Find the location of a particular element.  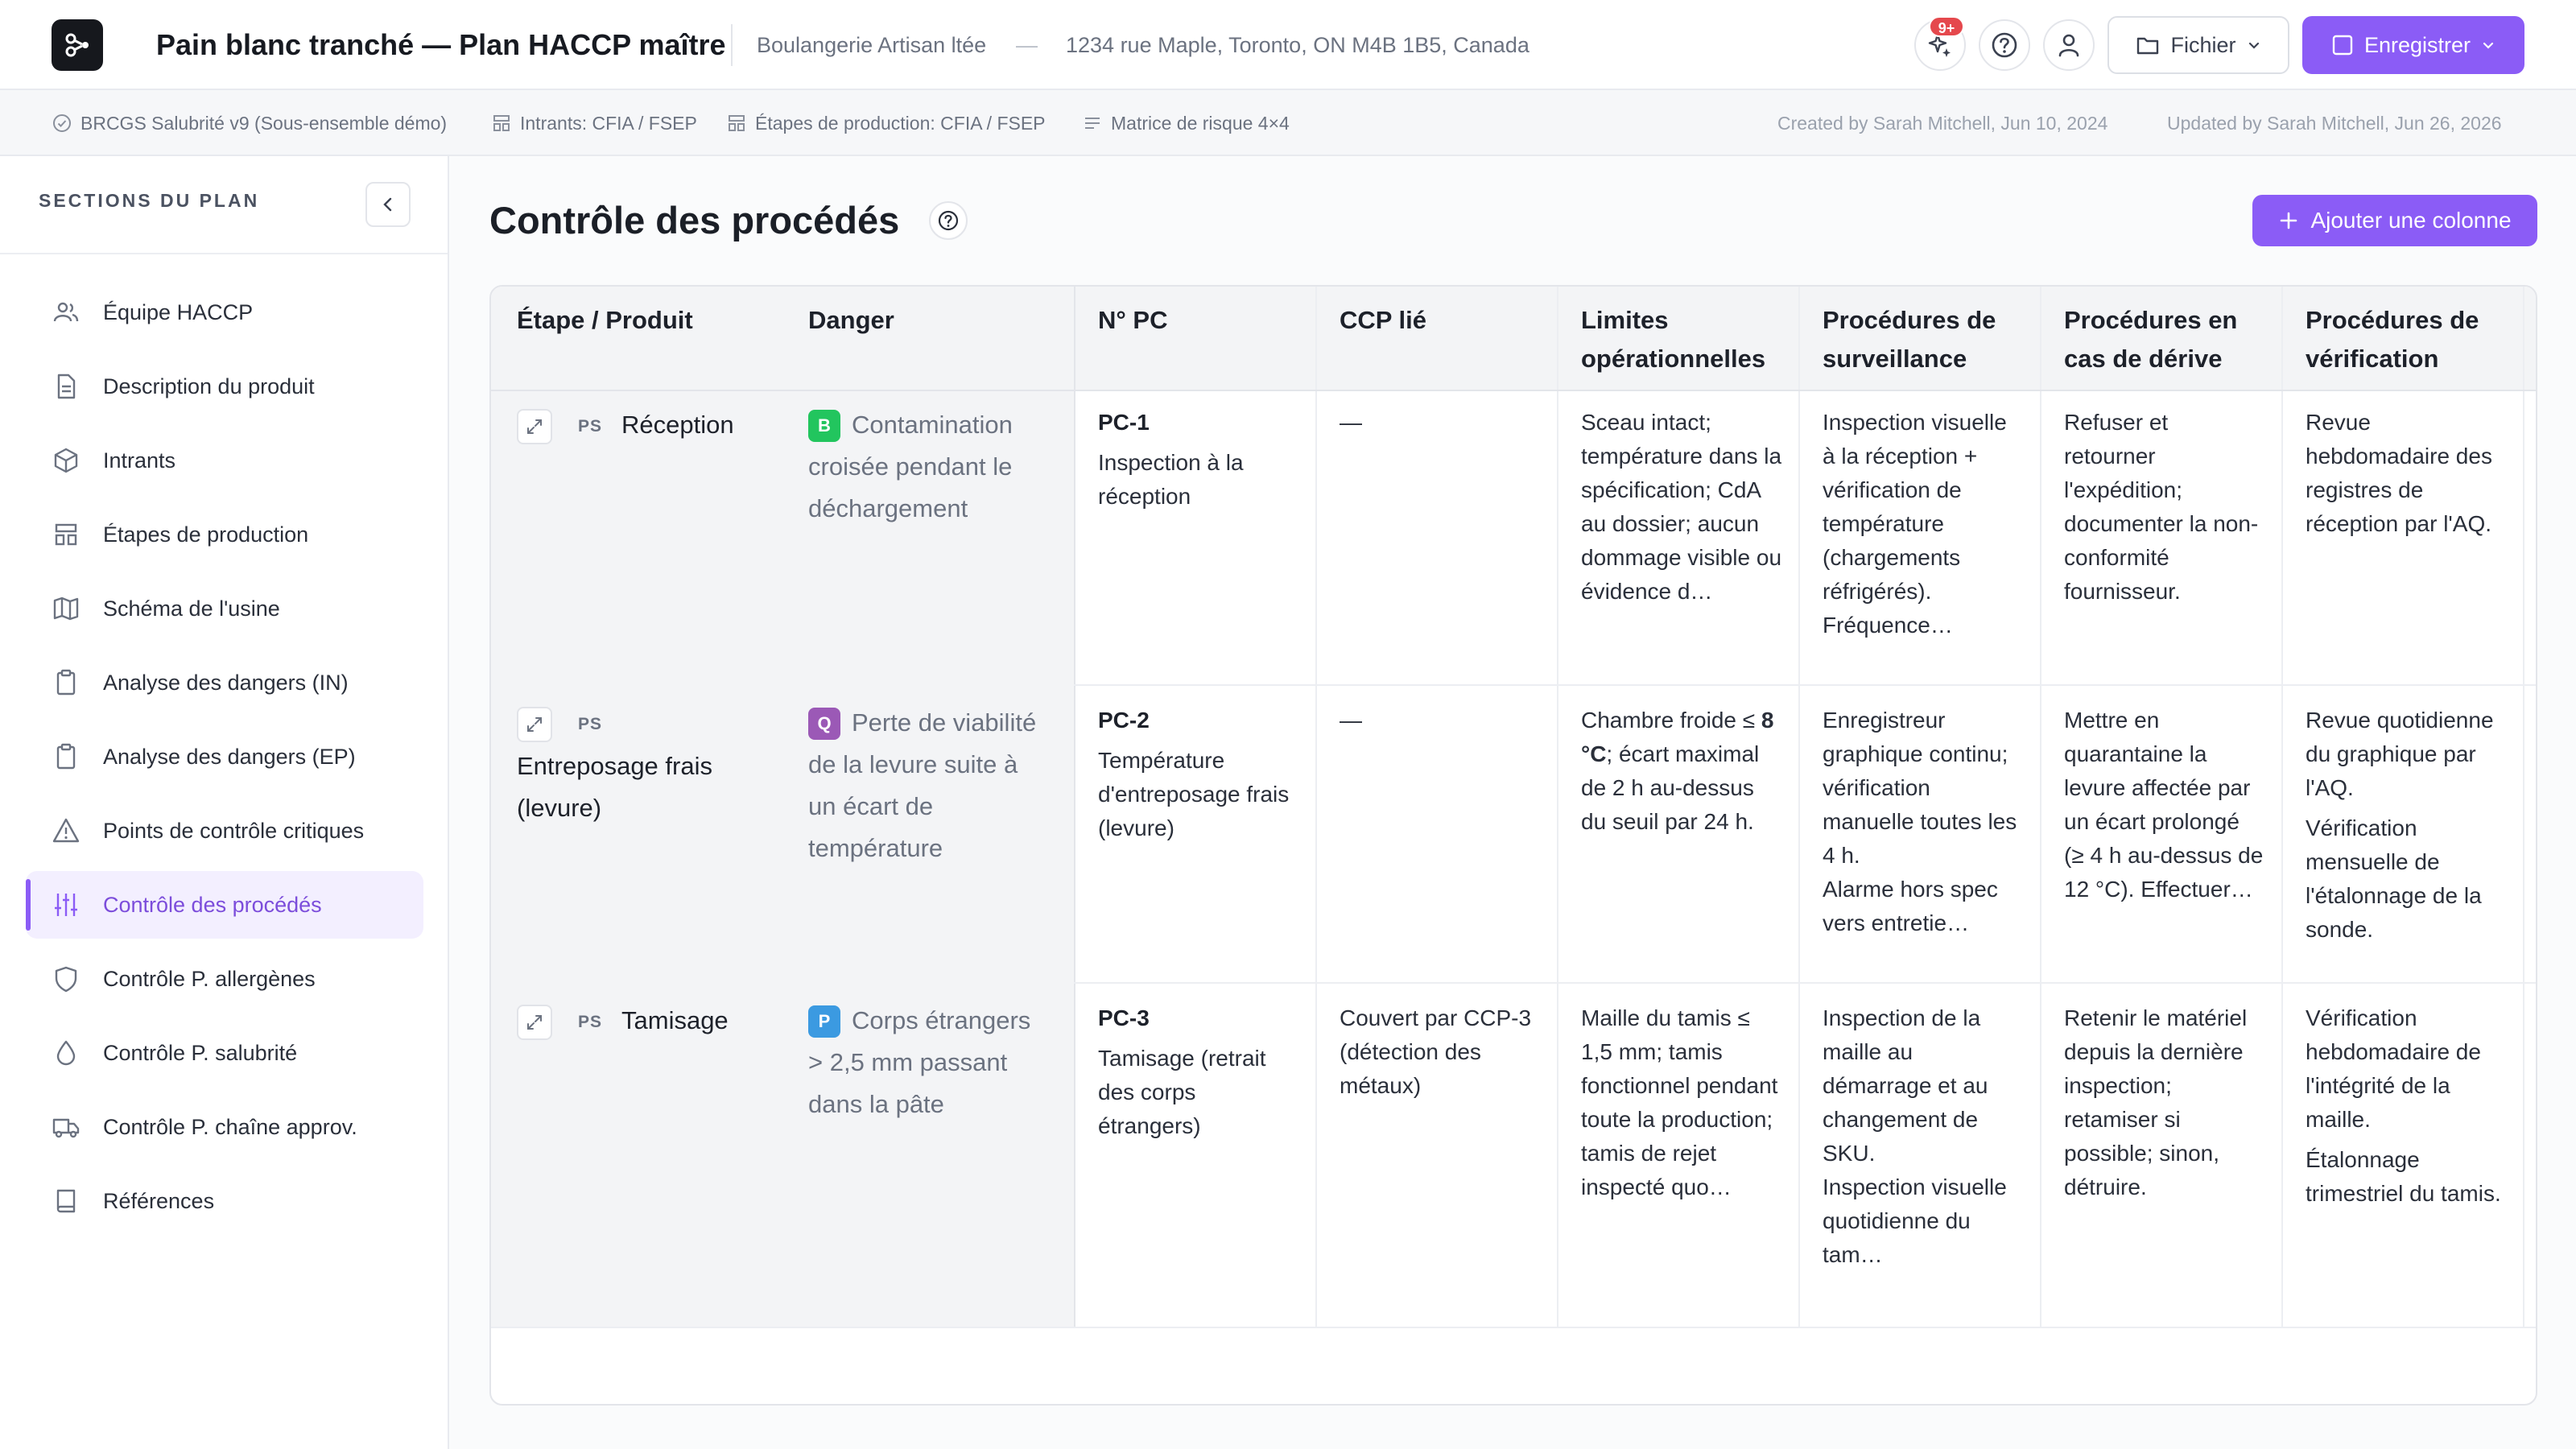

sidebar-item-label: Schéma de l'usine is located at coordinates (191, 608).